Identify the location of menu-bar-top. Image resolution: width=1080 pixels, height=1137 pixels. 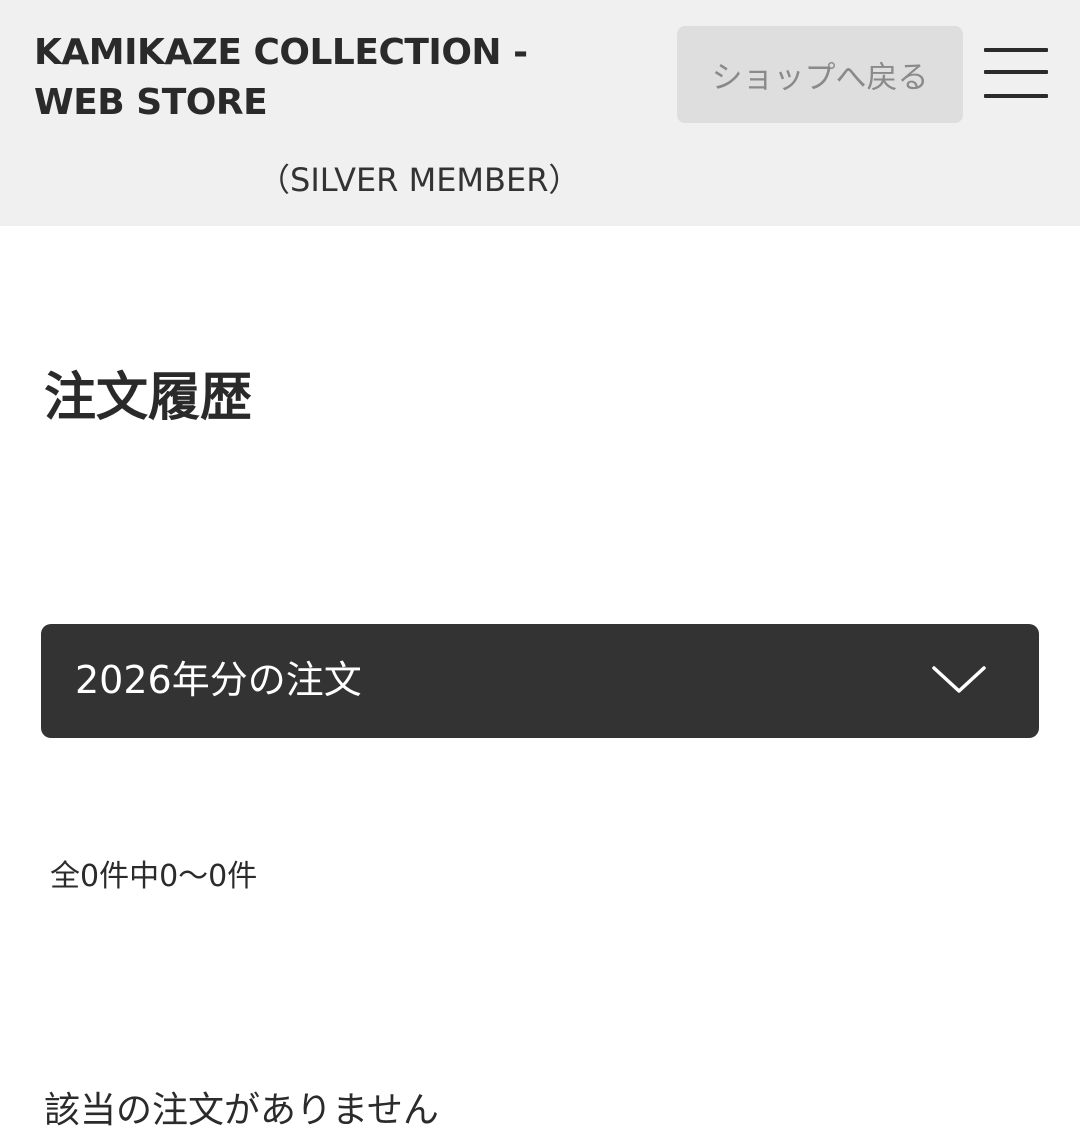
(1016, 50).